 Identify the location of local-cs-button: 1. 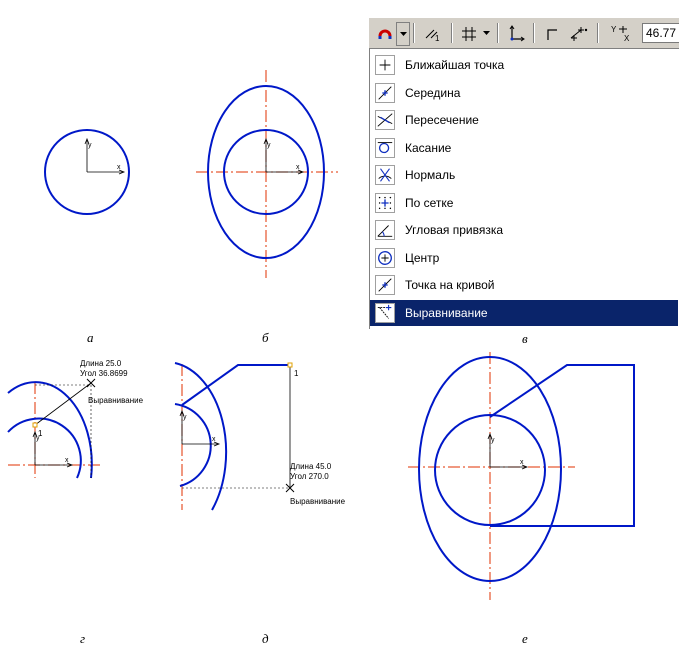
(433, 34).